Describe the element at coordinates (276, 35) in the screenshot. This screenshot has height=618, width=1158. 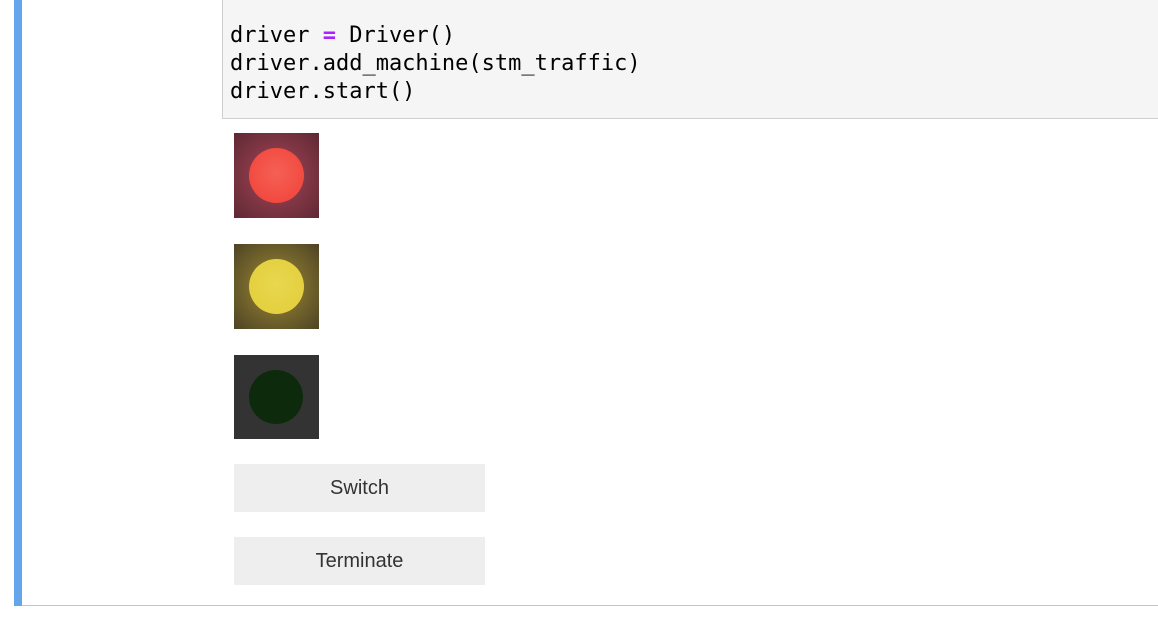
I see `code-token: driver` at that location.